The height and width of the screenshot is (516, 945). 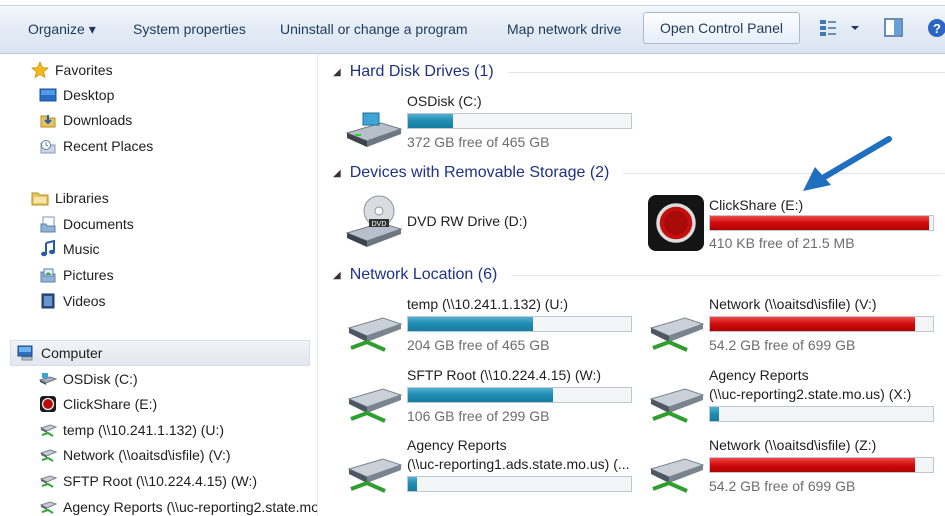 I want to click on nav-drive-osdisk: OSDisk (C:), so click(x=88, y=379).